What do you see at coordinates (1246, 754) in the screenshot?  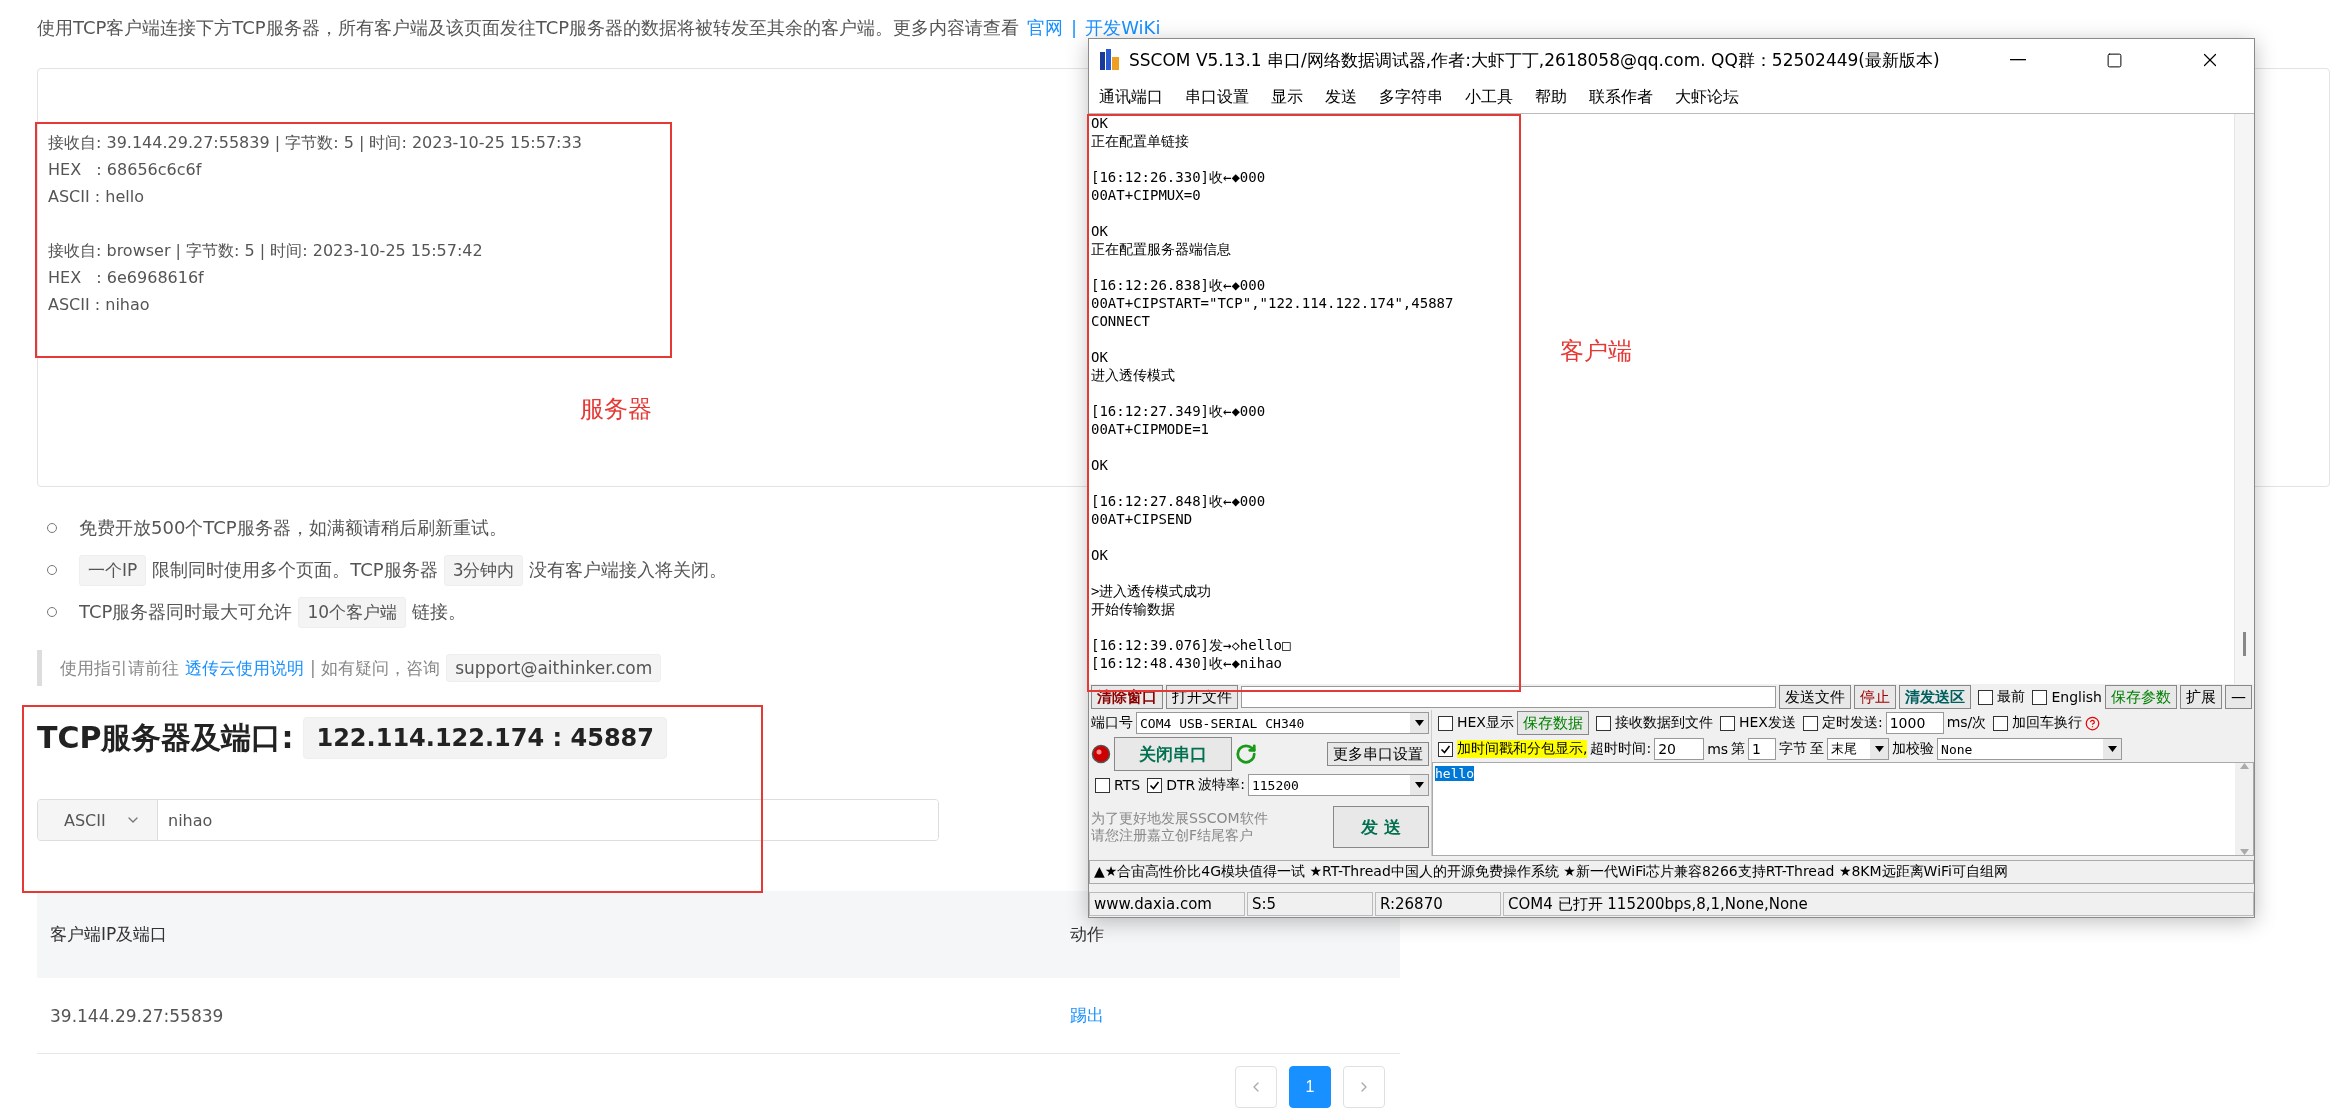 I see `refresh-icon` at bounding box center [1246, 754].